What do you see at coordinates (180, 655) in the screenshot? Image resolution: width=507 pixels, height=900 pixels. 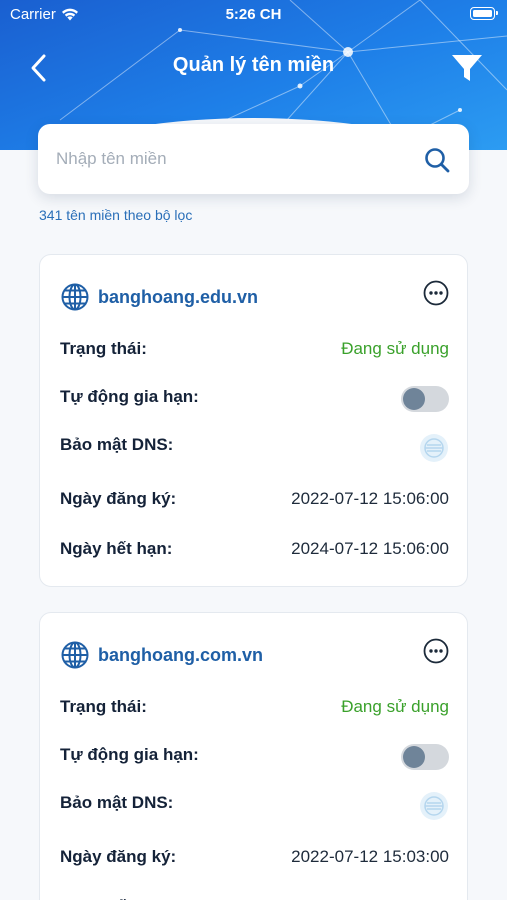 I see `domain-name: banghoang.com.vn` at bounding box center [180, 655].